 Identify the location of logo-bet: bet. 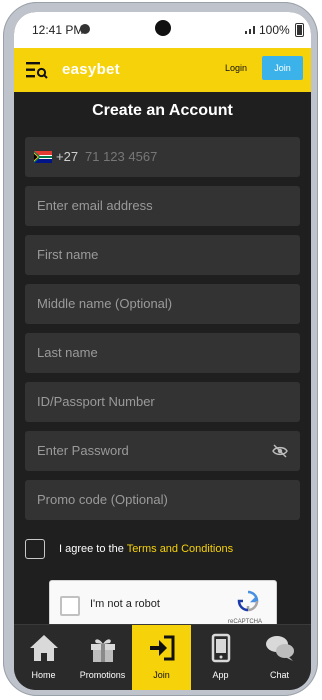
(108, 69).